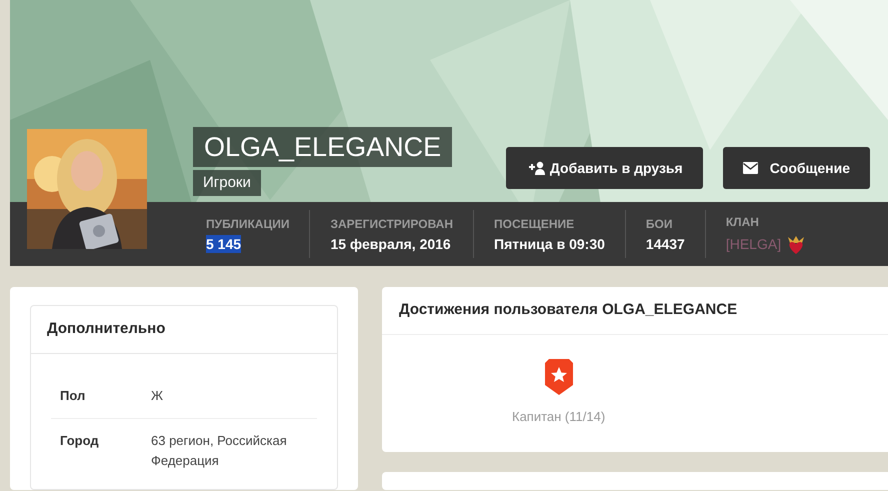  Describe the element at coordinates (635, 311) in the screenshot. I see `panel-title: Достижения пользователя OLGA_ELEGANCE` at that location.